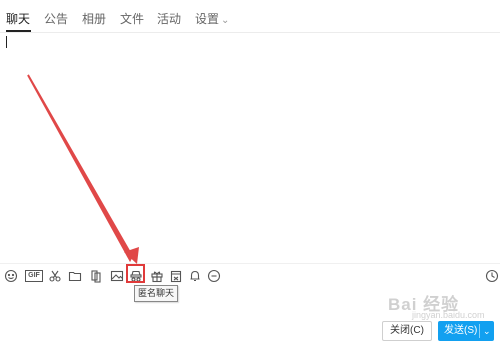 This screenshot has width=500, height=347. Describe the element at coordinates (169, 18) in the screenshot. I see `tab-activity: 活动` at that location.